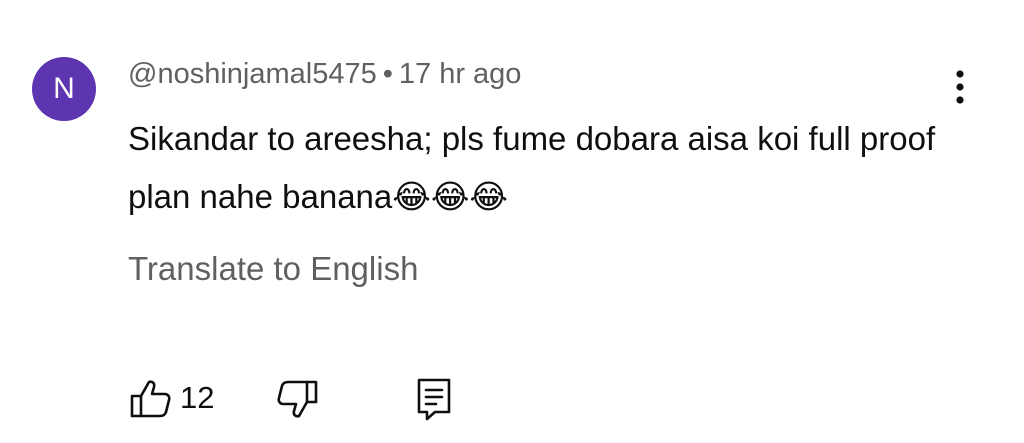  I want to click on more-vertical-icon, so click(960, 87).